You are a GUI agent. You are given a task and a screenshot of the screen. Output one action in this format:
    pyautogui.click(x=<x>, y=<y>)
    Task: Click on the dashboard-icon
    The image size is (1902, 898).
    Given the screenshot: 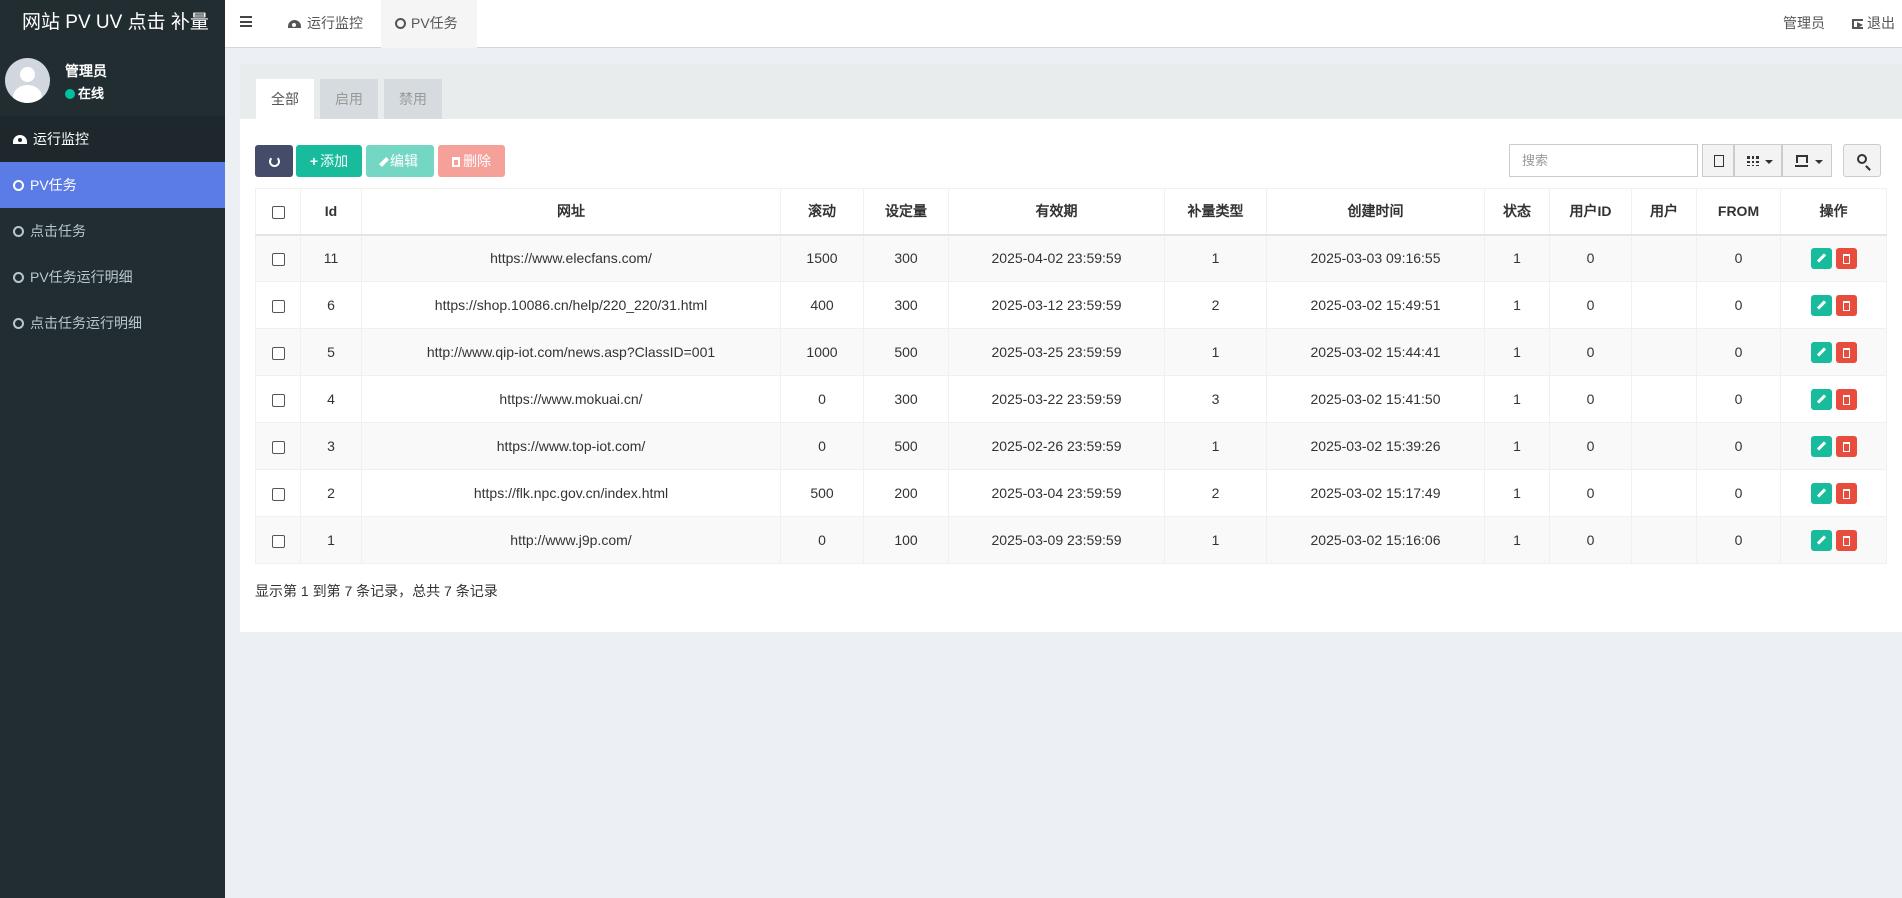 What is the action you would take?
    pyautogui.click(x=20, y=139)
    